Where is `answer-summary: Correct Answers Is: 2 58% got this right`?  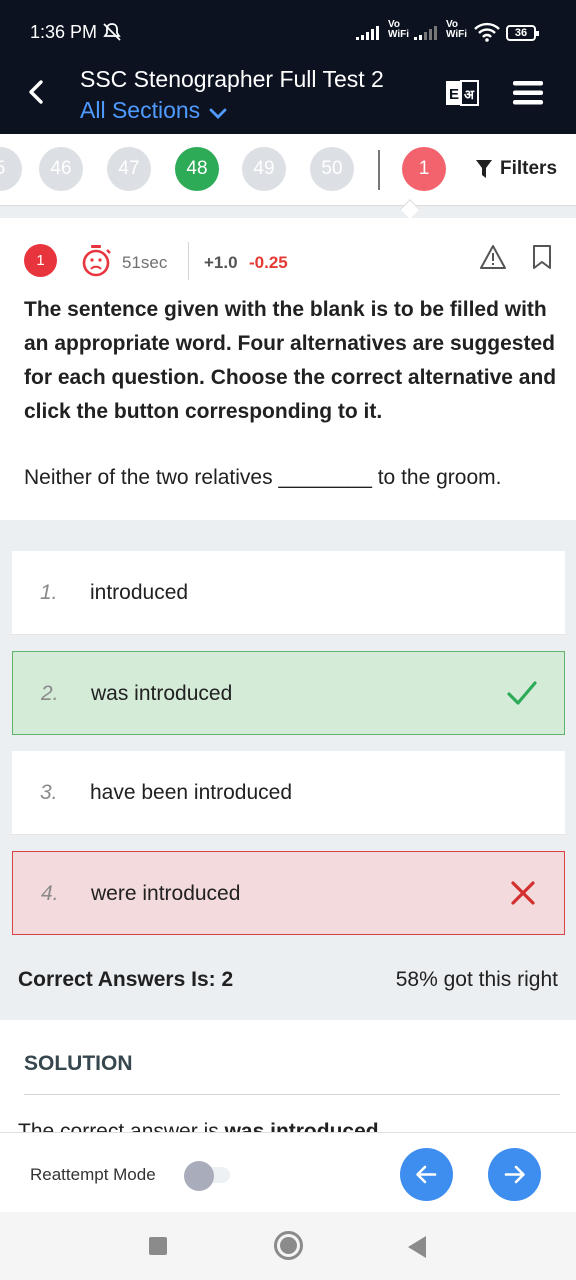 answer-summary: Correct Answers Is: 2 58% got this right is located at coordinates (288, 980).